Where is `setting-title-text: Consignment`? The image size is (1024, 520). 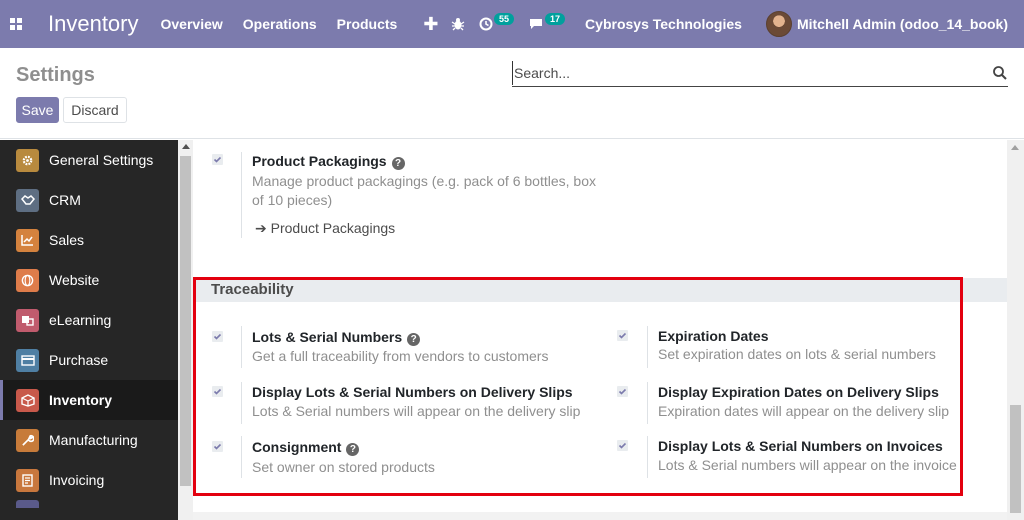 setting-title-text: Consignment is located at coordinates (297, 447).